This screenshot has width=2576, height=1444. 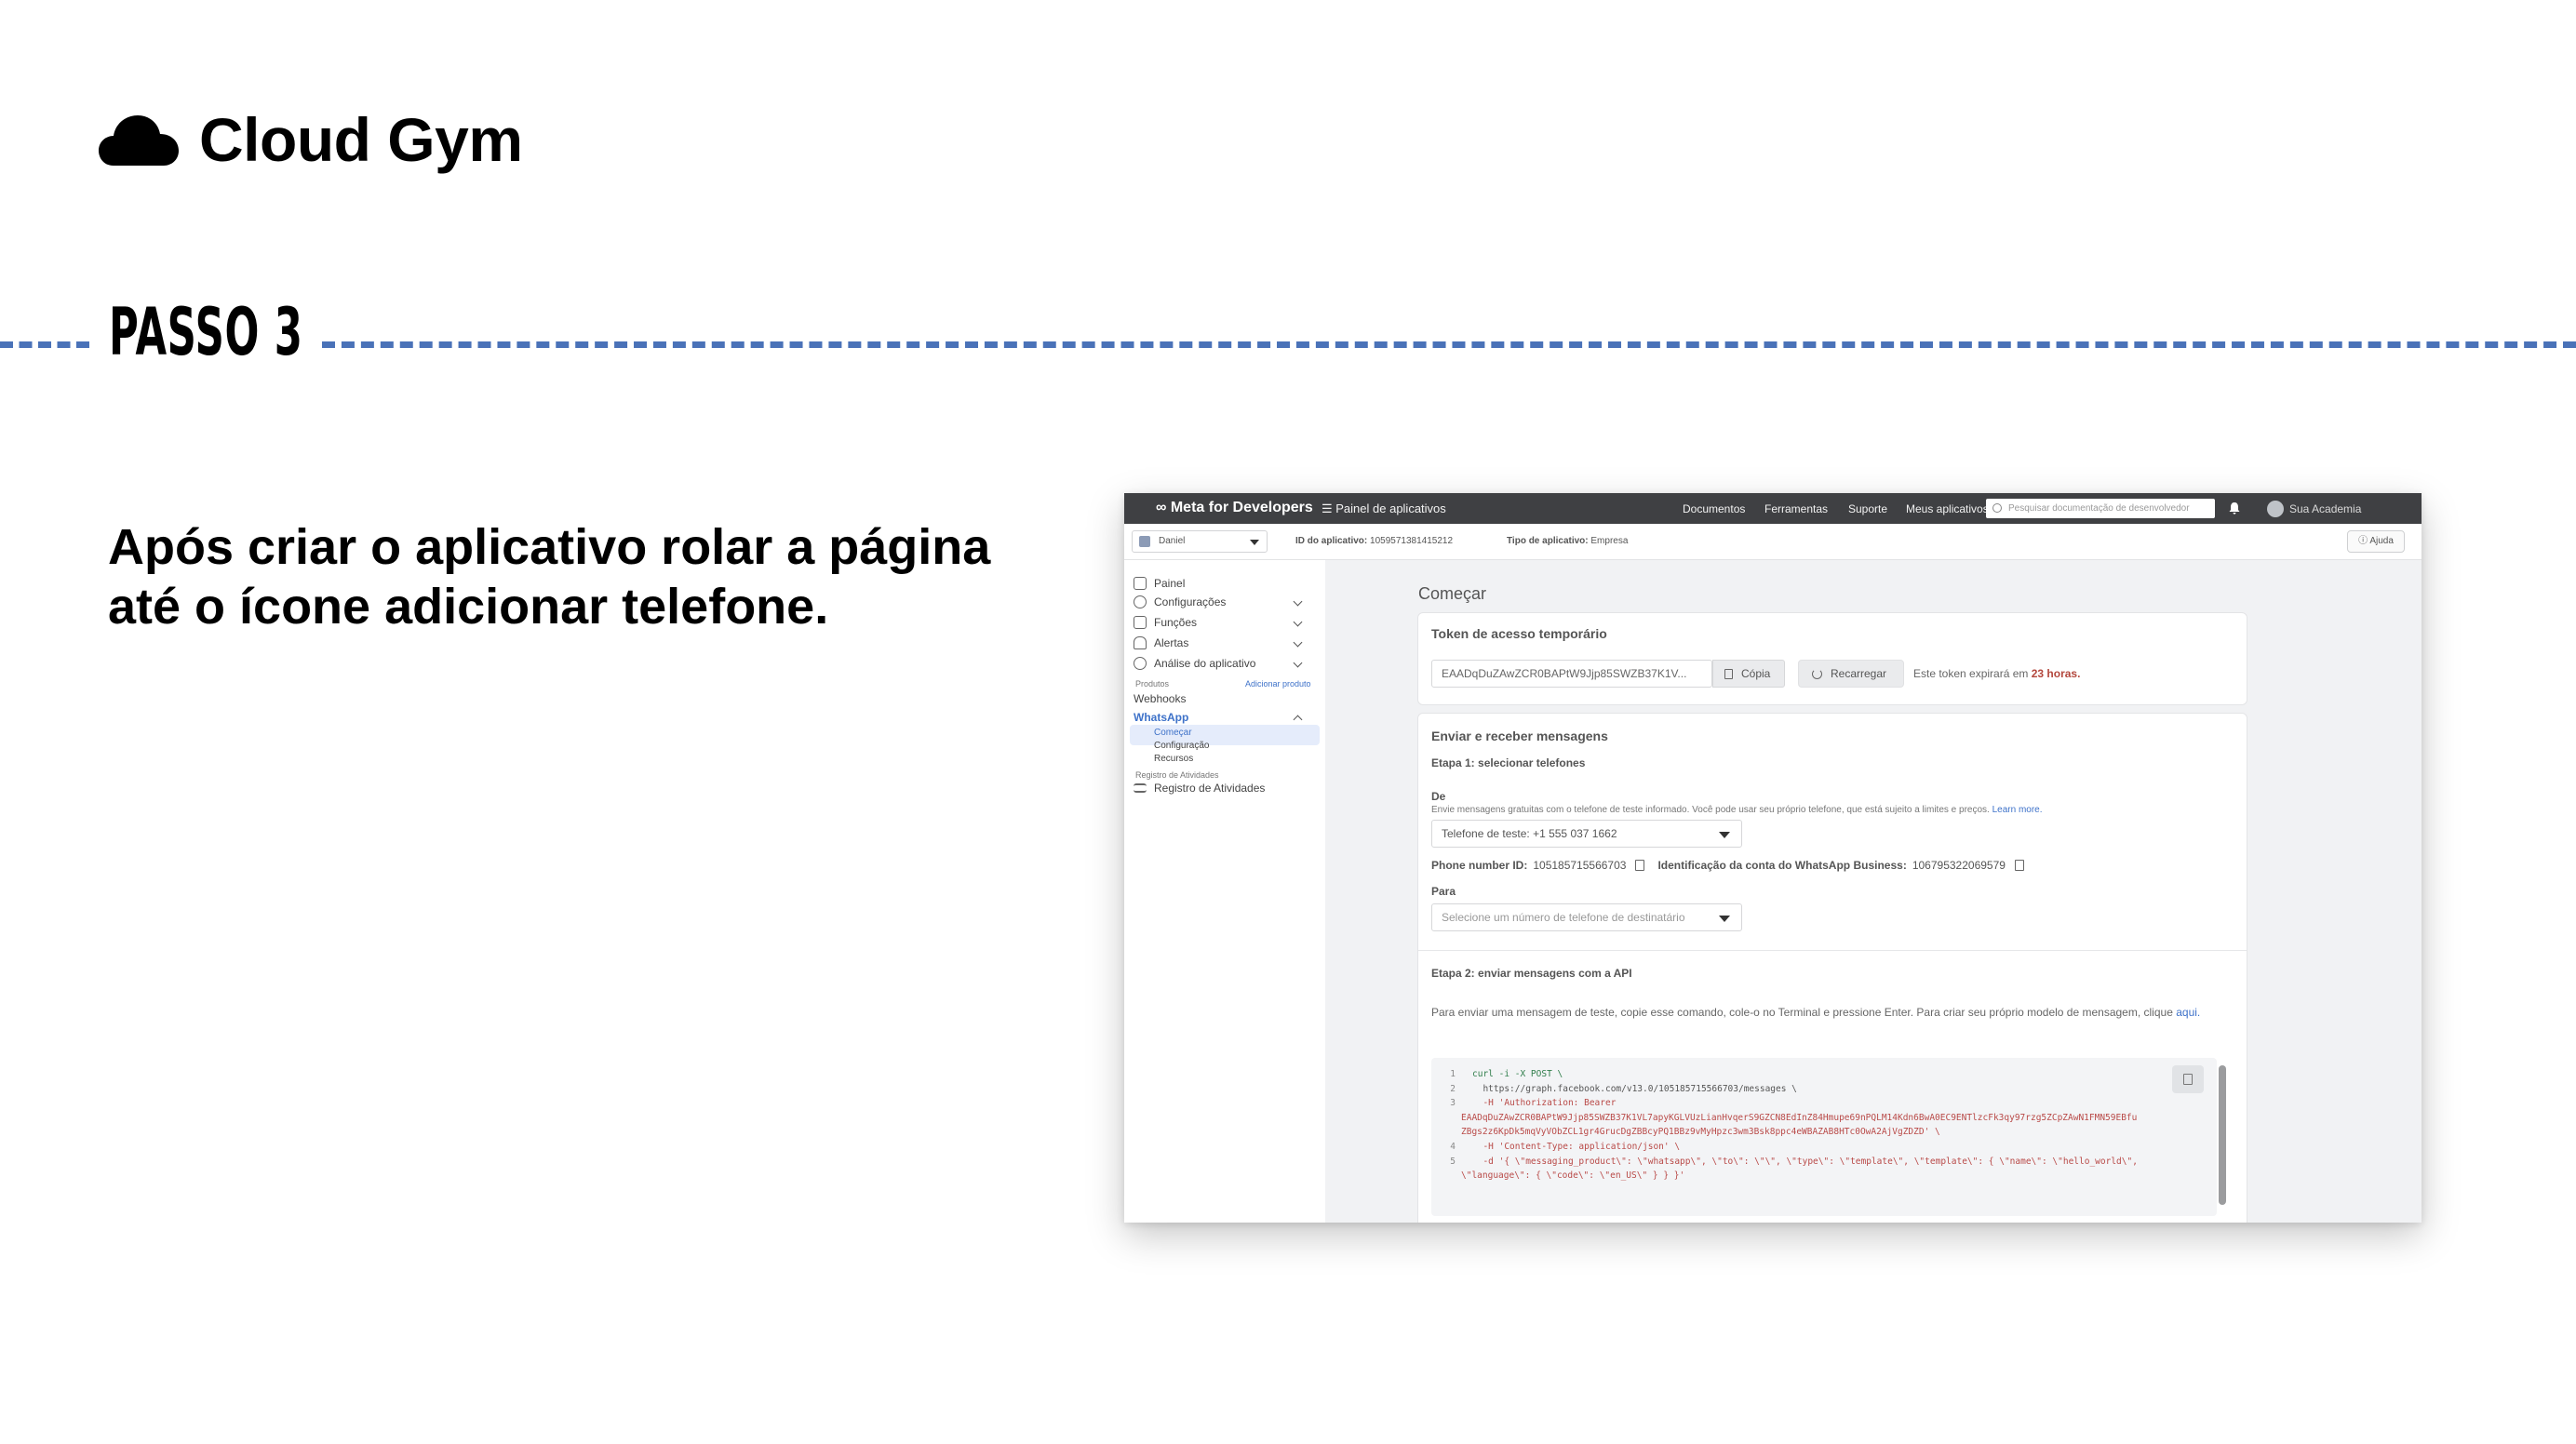 I want to click on line-number: 3, so click(x=1453, y=1103).